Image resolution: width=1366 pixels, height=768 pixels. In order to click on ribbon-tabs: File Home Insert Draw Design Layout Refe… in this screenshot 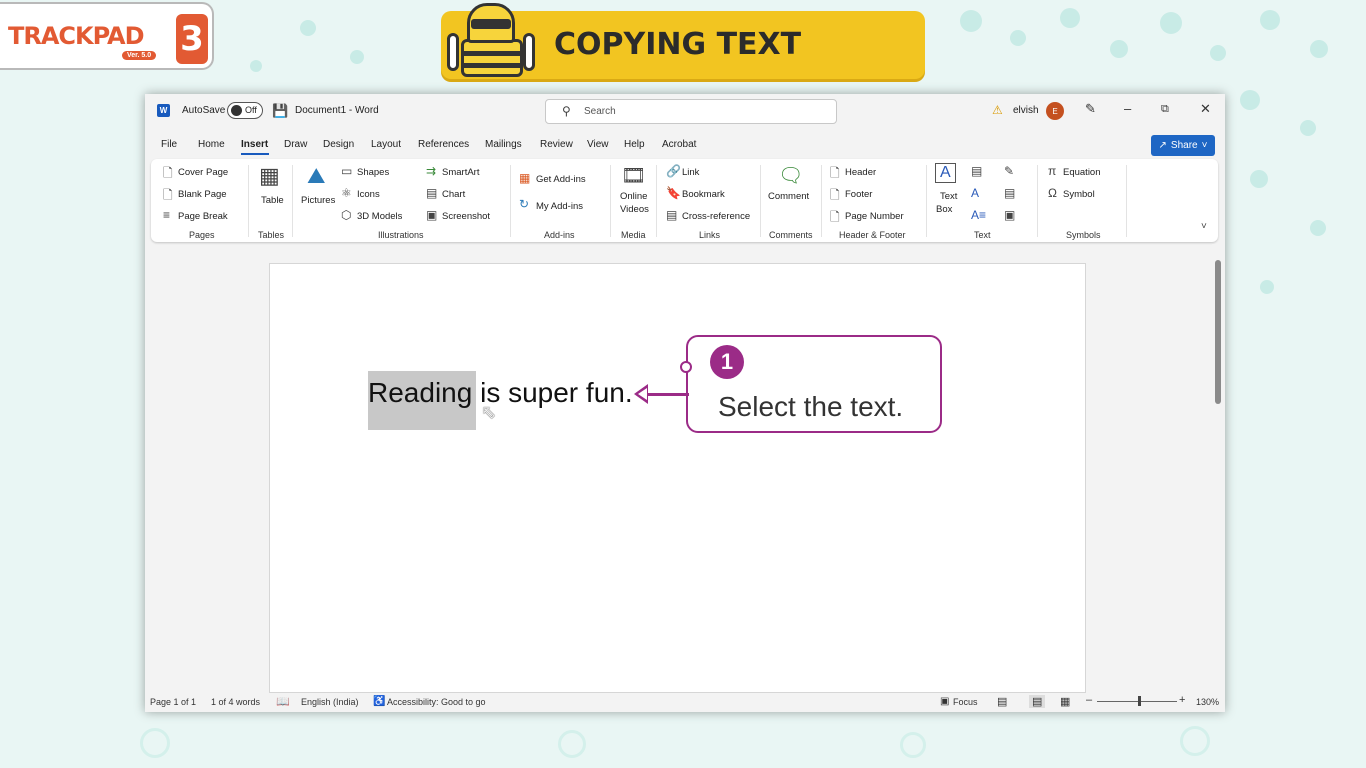, I will do `click(685, 145)`.